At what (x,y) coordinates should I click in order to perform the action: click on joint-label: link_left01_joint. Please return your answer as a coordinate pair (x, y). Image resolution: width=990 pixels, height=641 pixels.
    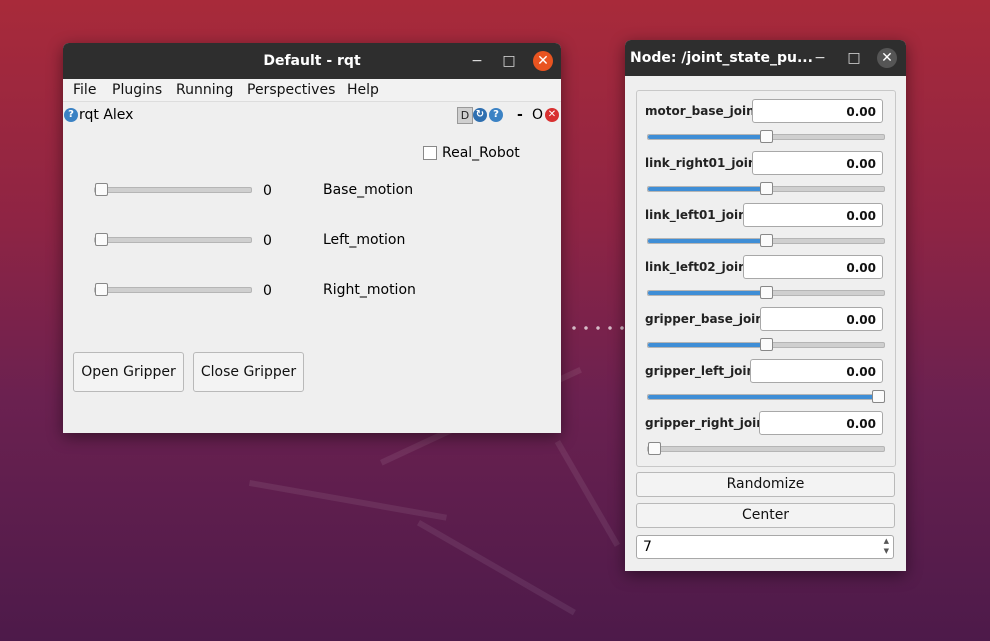
    Looking at the image, I should click on (699, 215).